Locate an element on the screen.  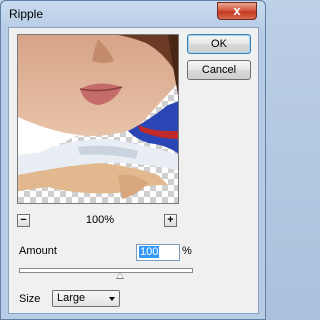
zoom-in-icon: + is located at coordinates (170, 220).